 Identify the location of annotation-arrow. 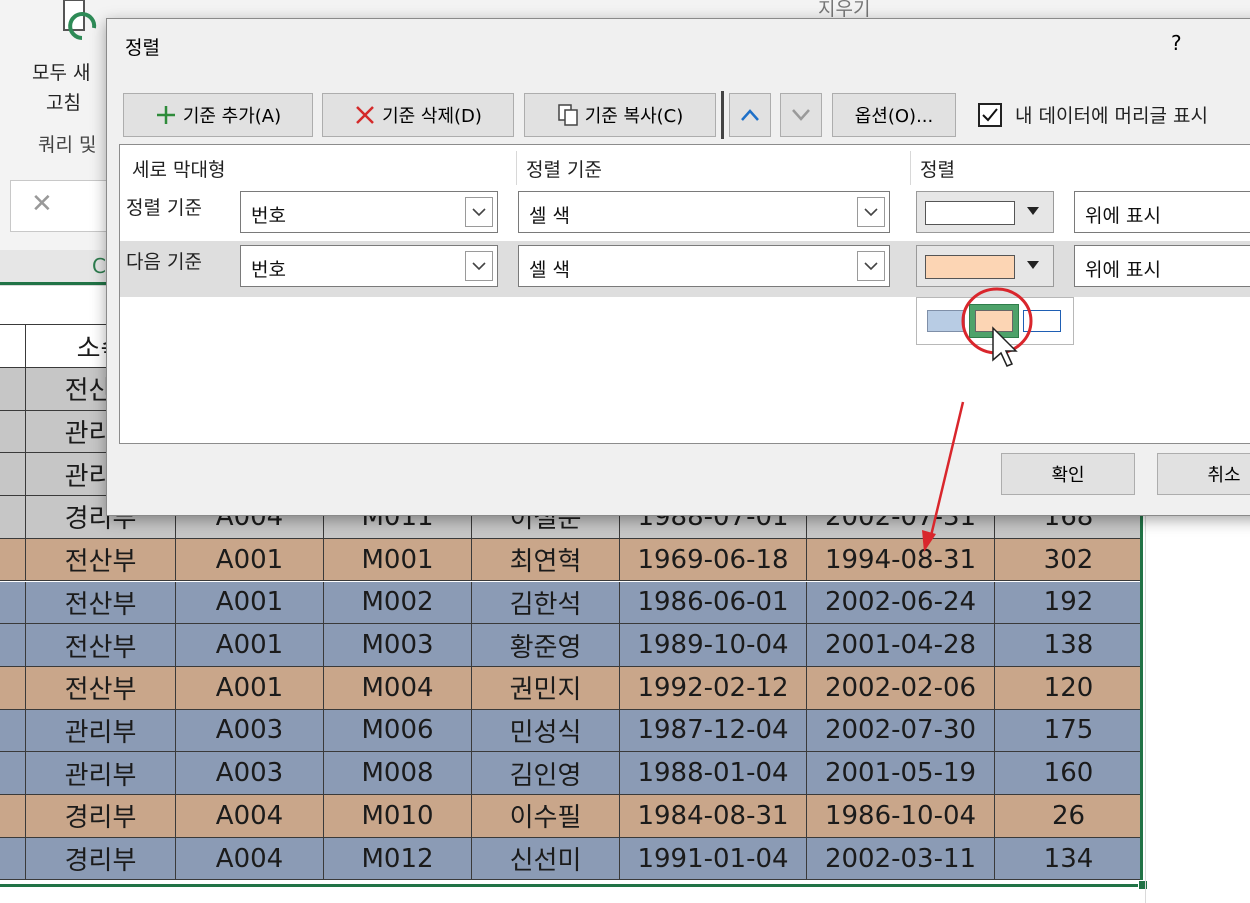
(946, 471).